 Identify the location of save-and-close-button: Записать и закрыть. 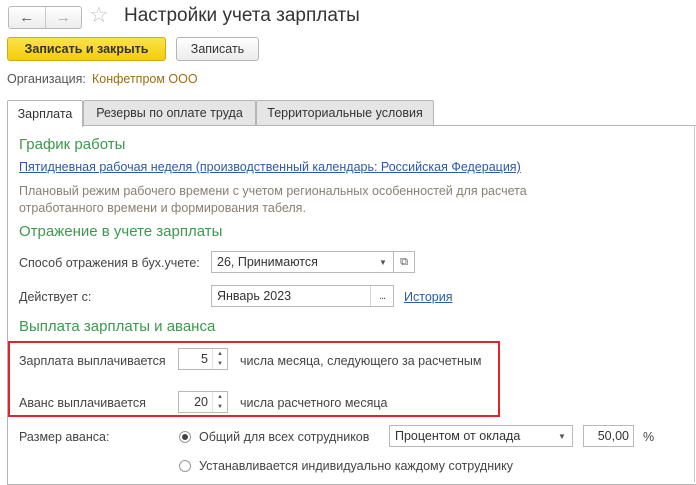
(86, 49).